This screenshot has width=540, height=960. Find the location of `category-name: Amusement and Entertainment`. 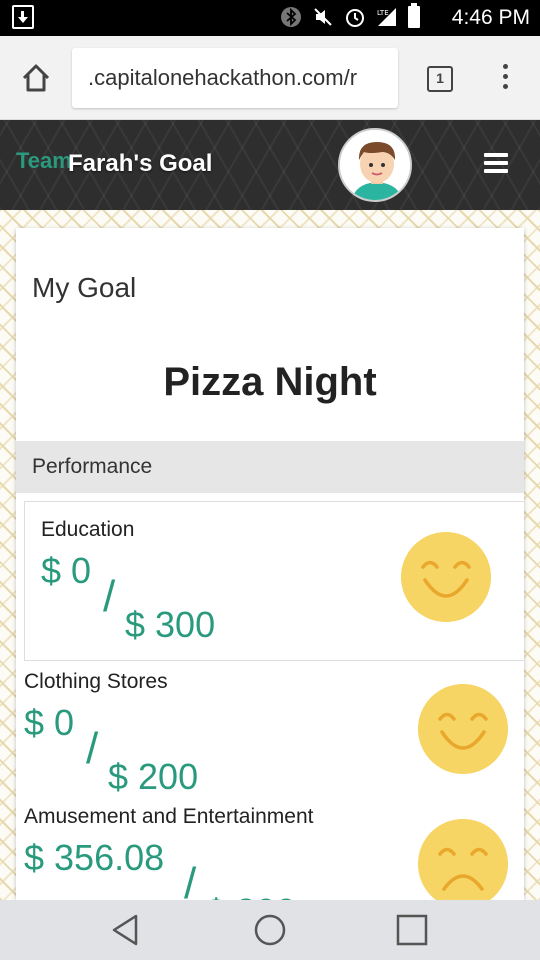

category-name: Amusement and Entertainment is located at coordinates (169, 816).